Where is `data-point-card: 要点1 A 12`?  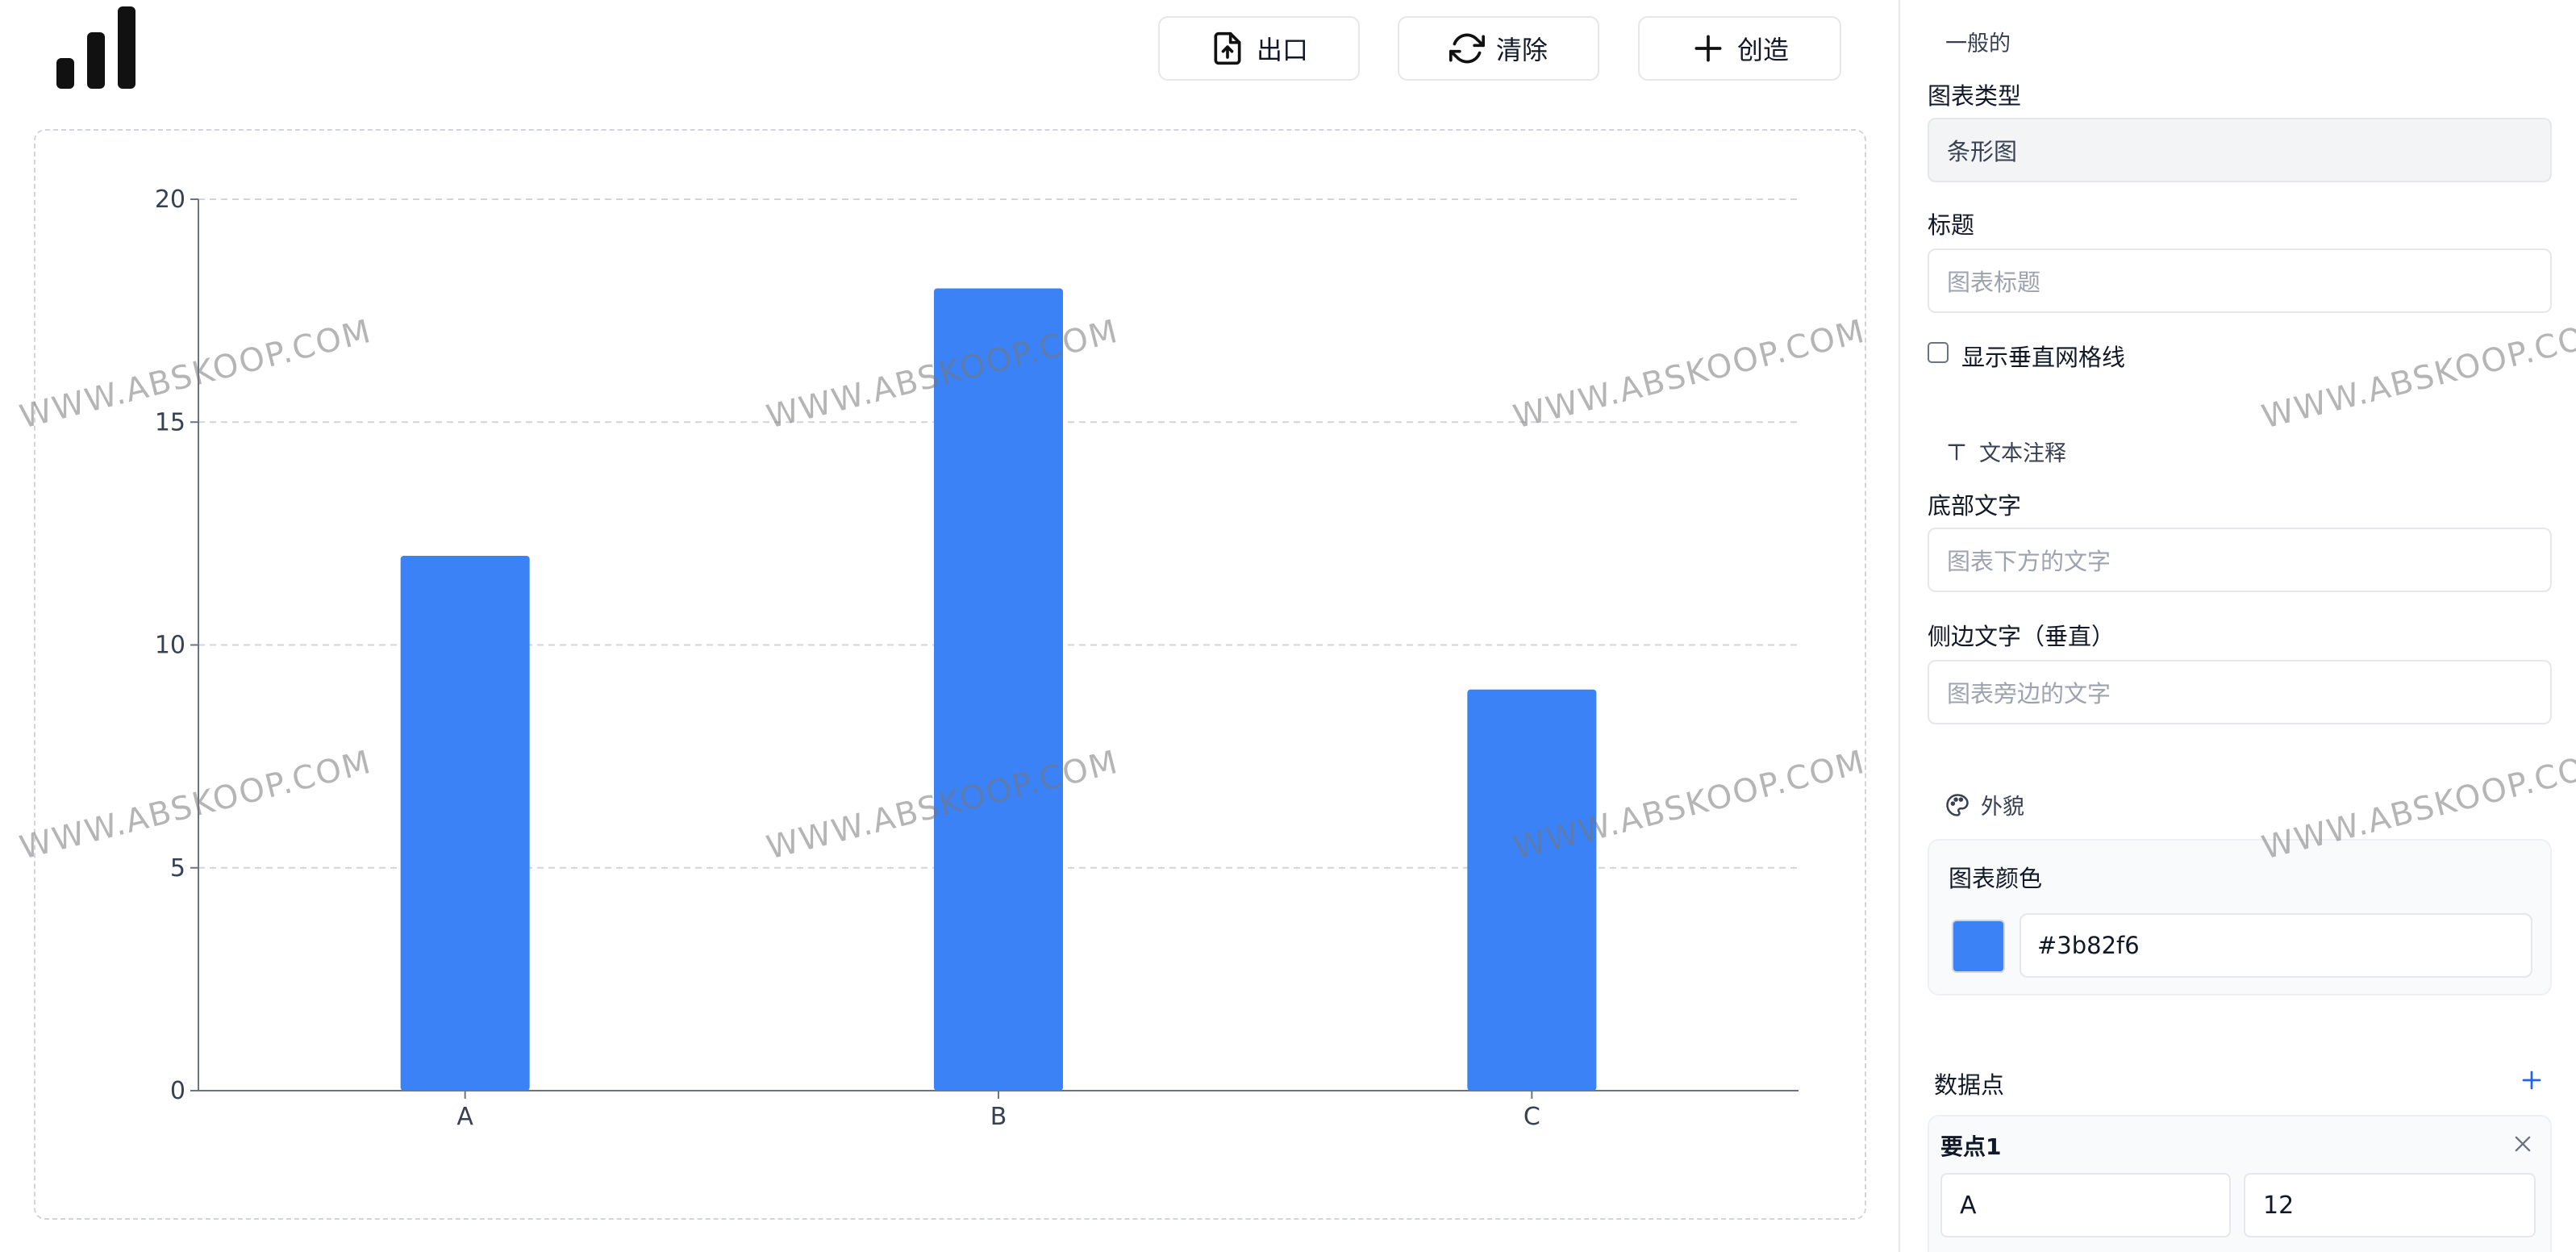 data-point-card: 要点1 A 12 is located at coordinates (2240, 1183).